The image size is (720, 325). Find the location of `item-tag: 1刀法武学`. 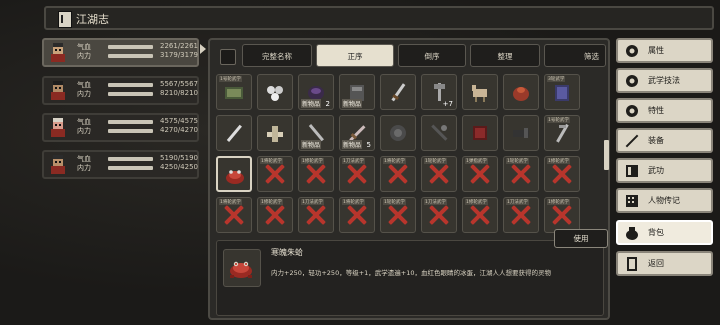

item-tag: 1刀法武学 is located at coordinates (517, 202).